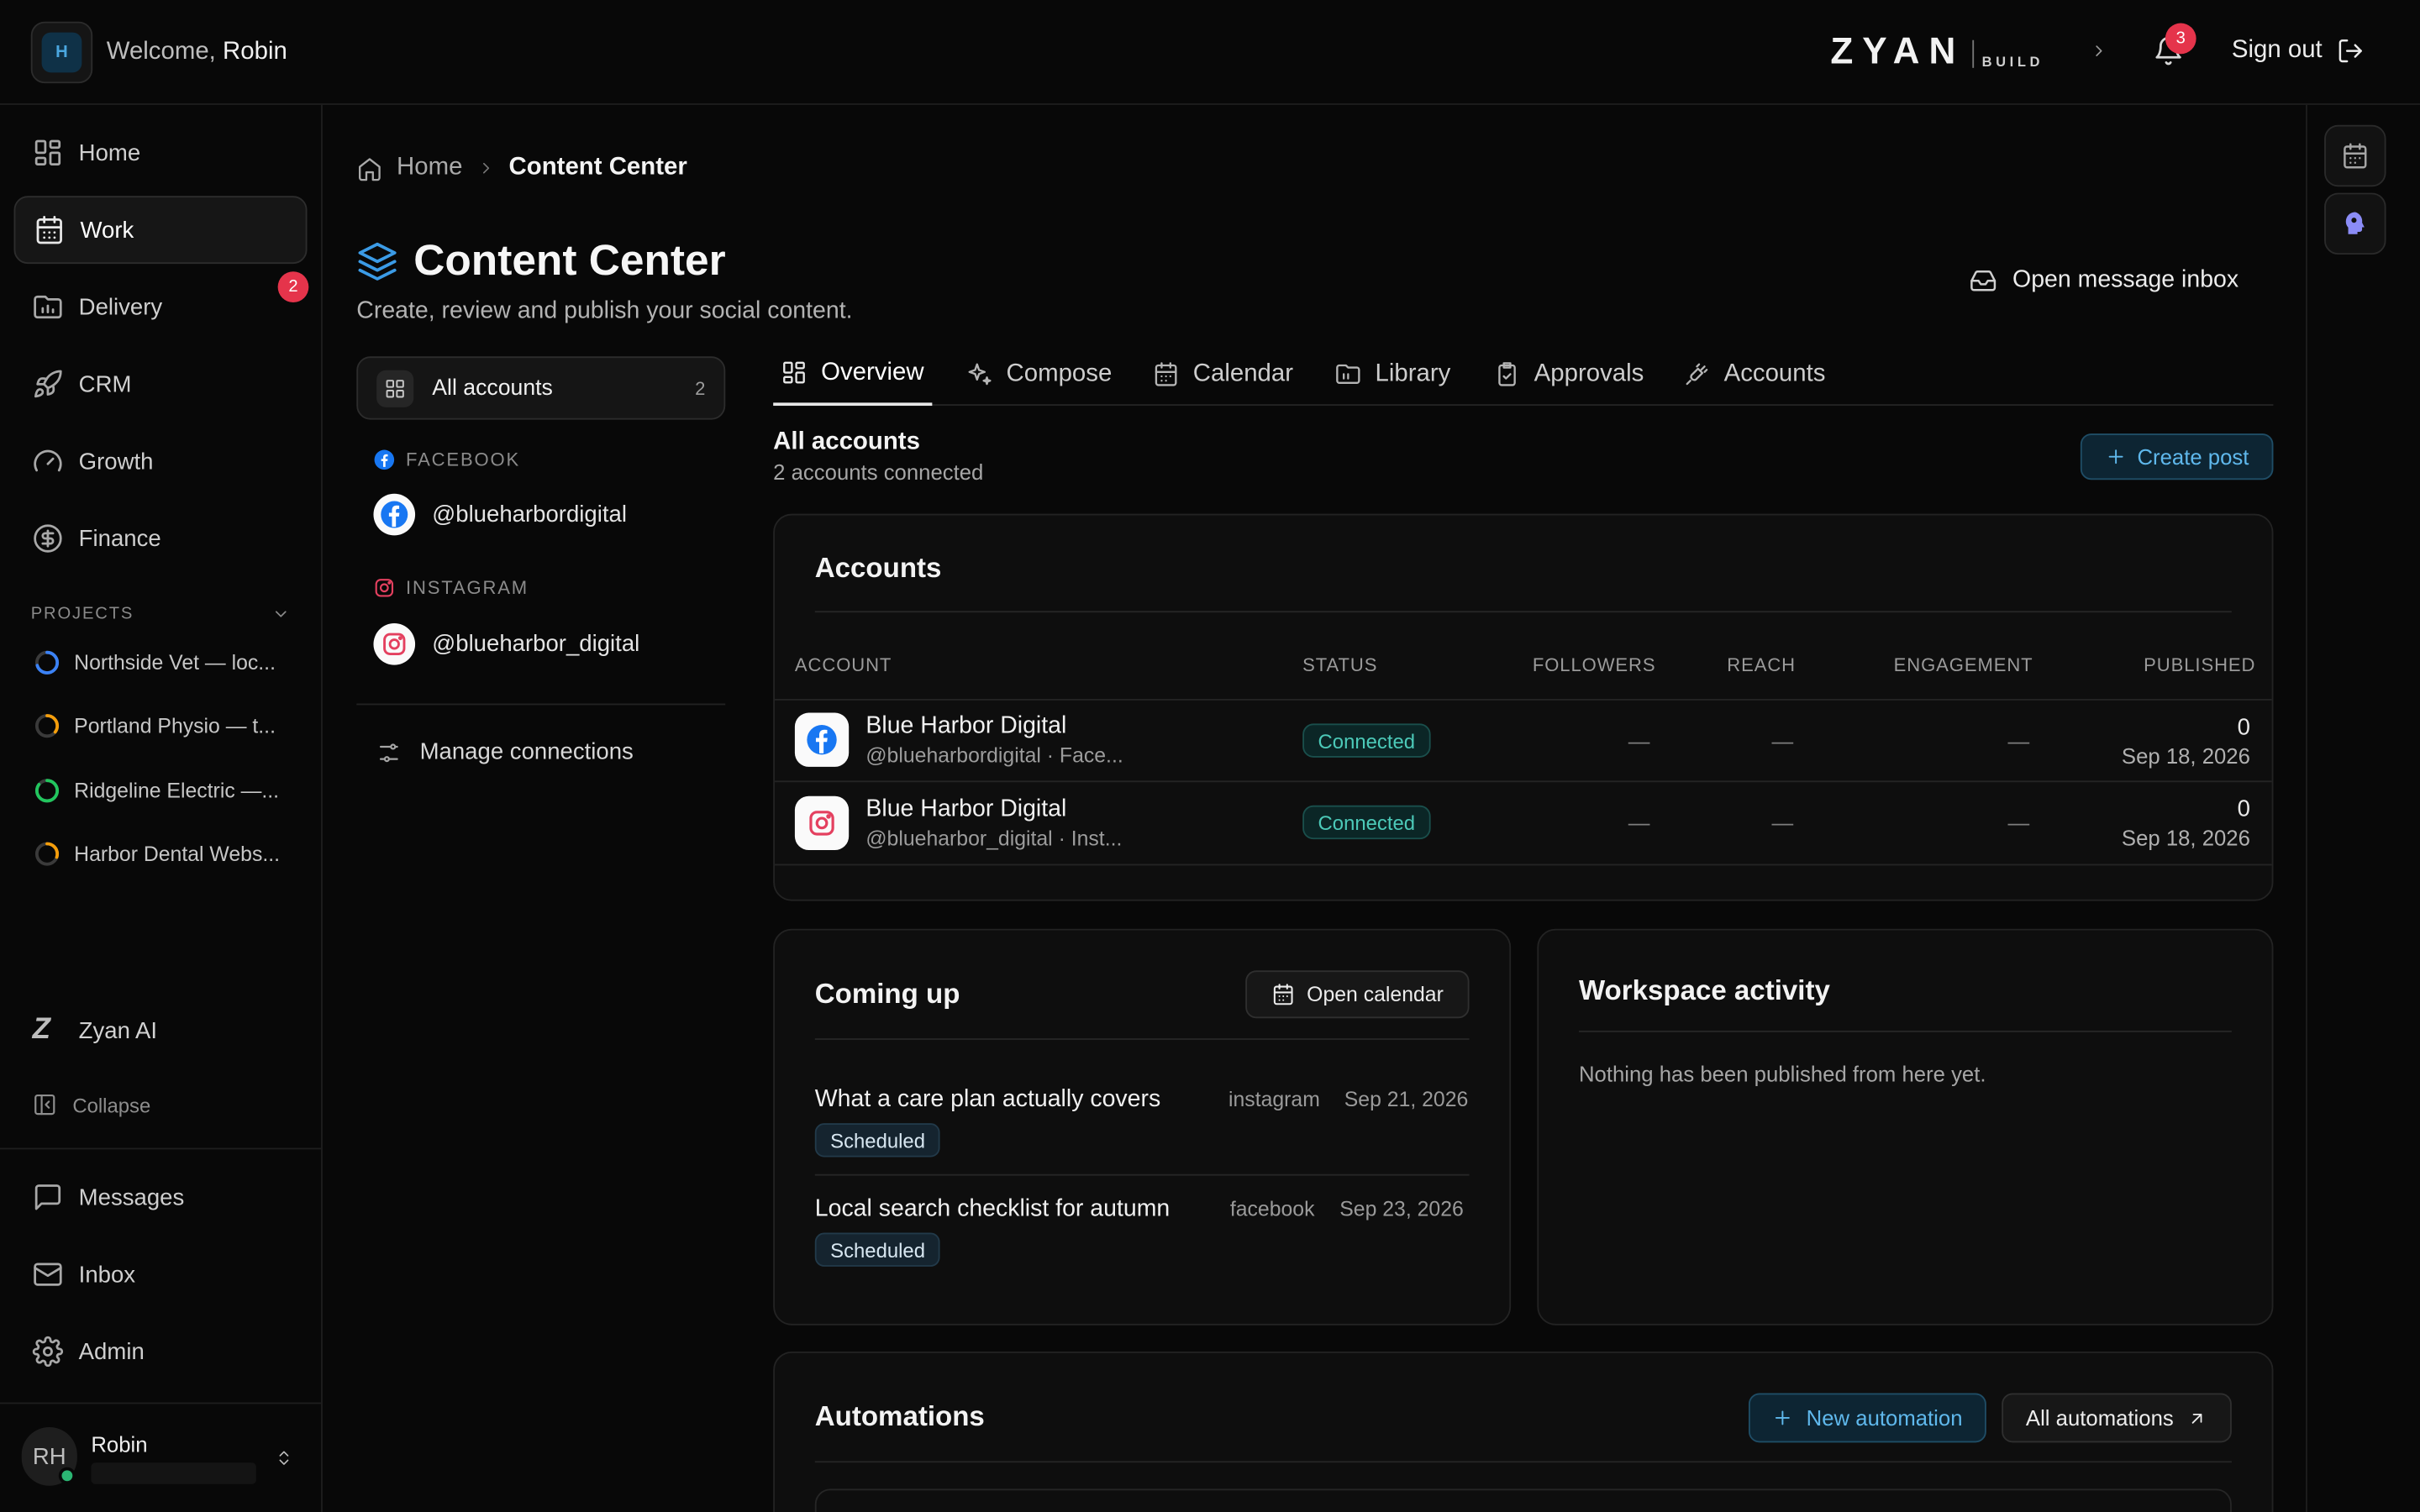  What do you see at coordinates (1783, 822) in the screenshot?
I see `reach-value: —` at bounding box center [1783, 822].